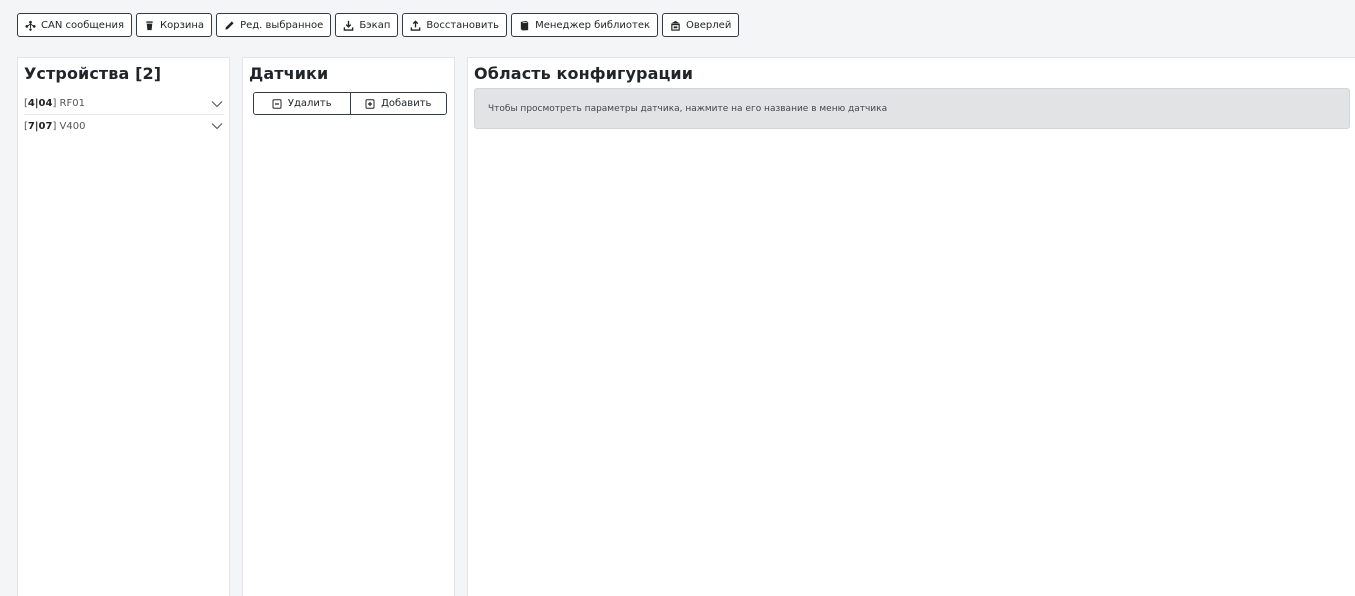  Describe the element at coordinates (415, 25) in the screenshot. I see `upload-icon` at that location.